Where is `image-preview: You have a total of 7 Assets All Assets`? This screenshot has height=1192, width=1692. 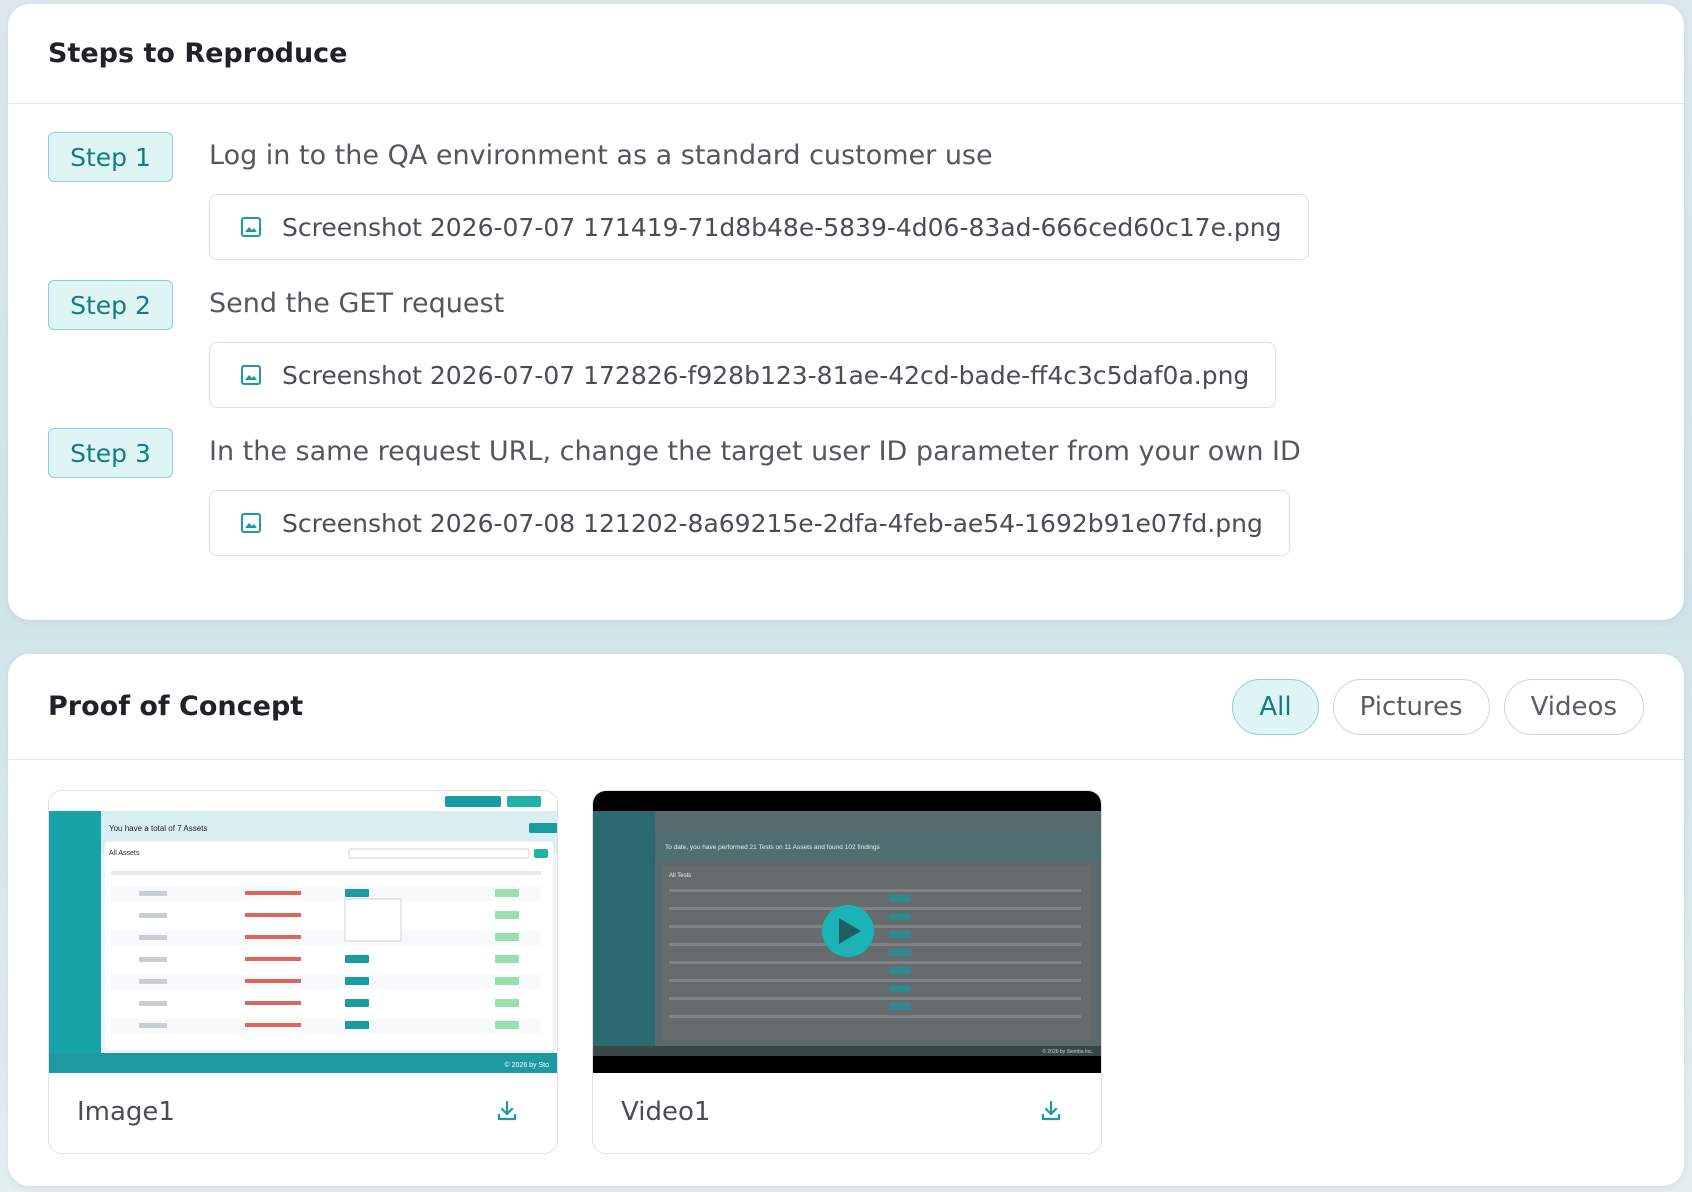 image-preview: You have a total of 7 Assets All Assets is located at coordinates (303, 932).